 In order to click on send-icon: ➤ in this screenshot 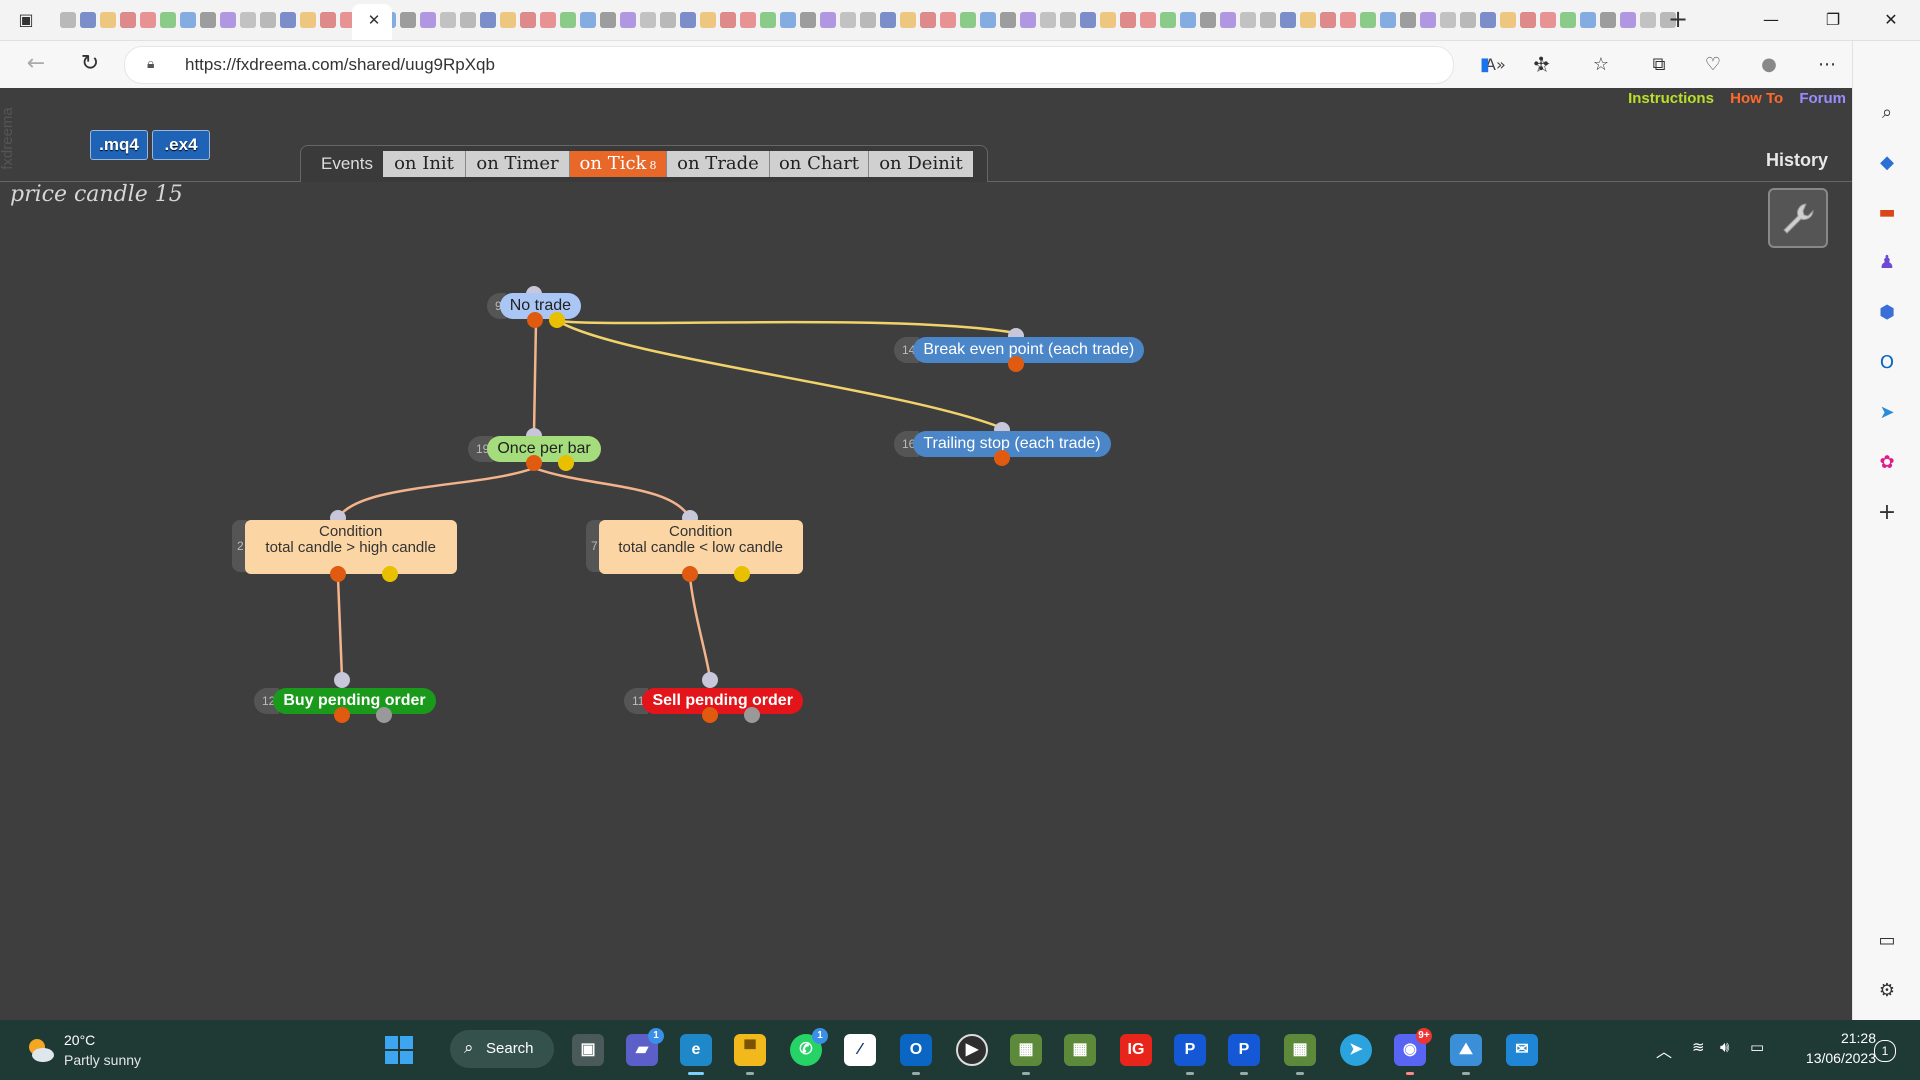, I will do `click(1887, 413)`.